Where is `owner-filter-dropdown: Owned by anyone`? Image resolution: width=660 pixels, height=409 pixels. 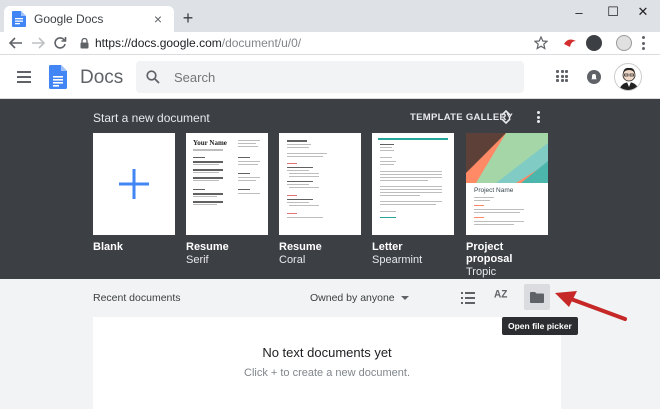 owner-filter-dropdown: Owned by anyone is located at coordinates (359, 298).